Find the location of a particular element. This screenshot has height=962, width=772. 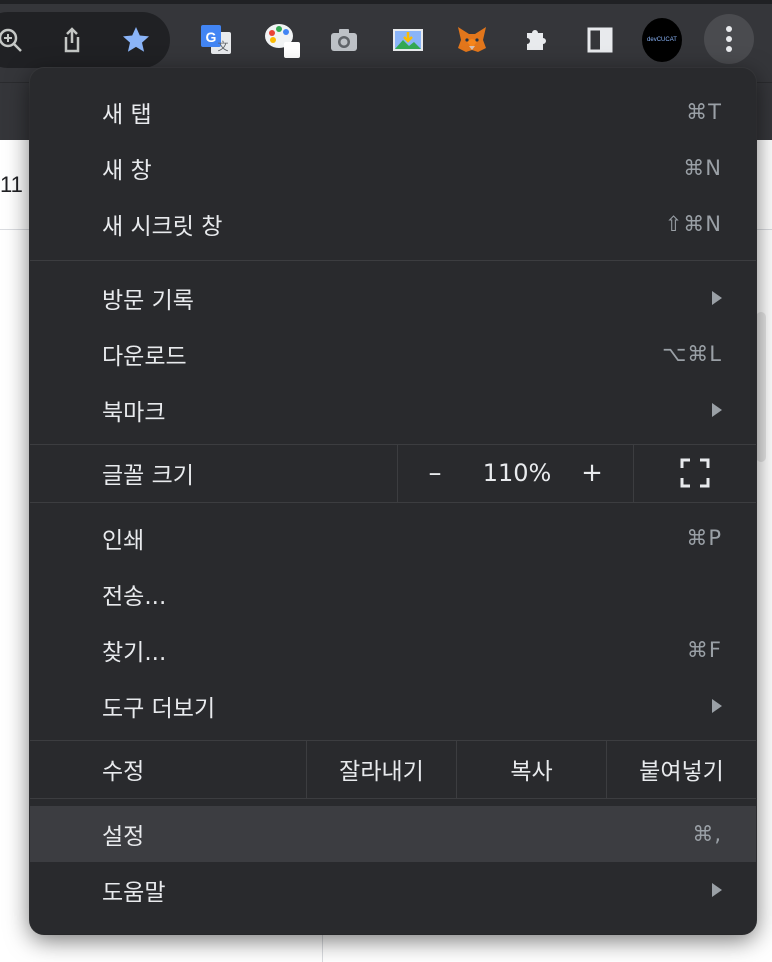

share-icon is located at coordinates (72, 40).